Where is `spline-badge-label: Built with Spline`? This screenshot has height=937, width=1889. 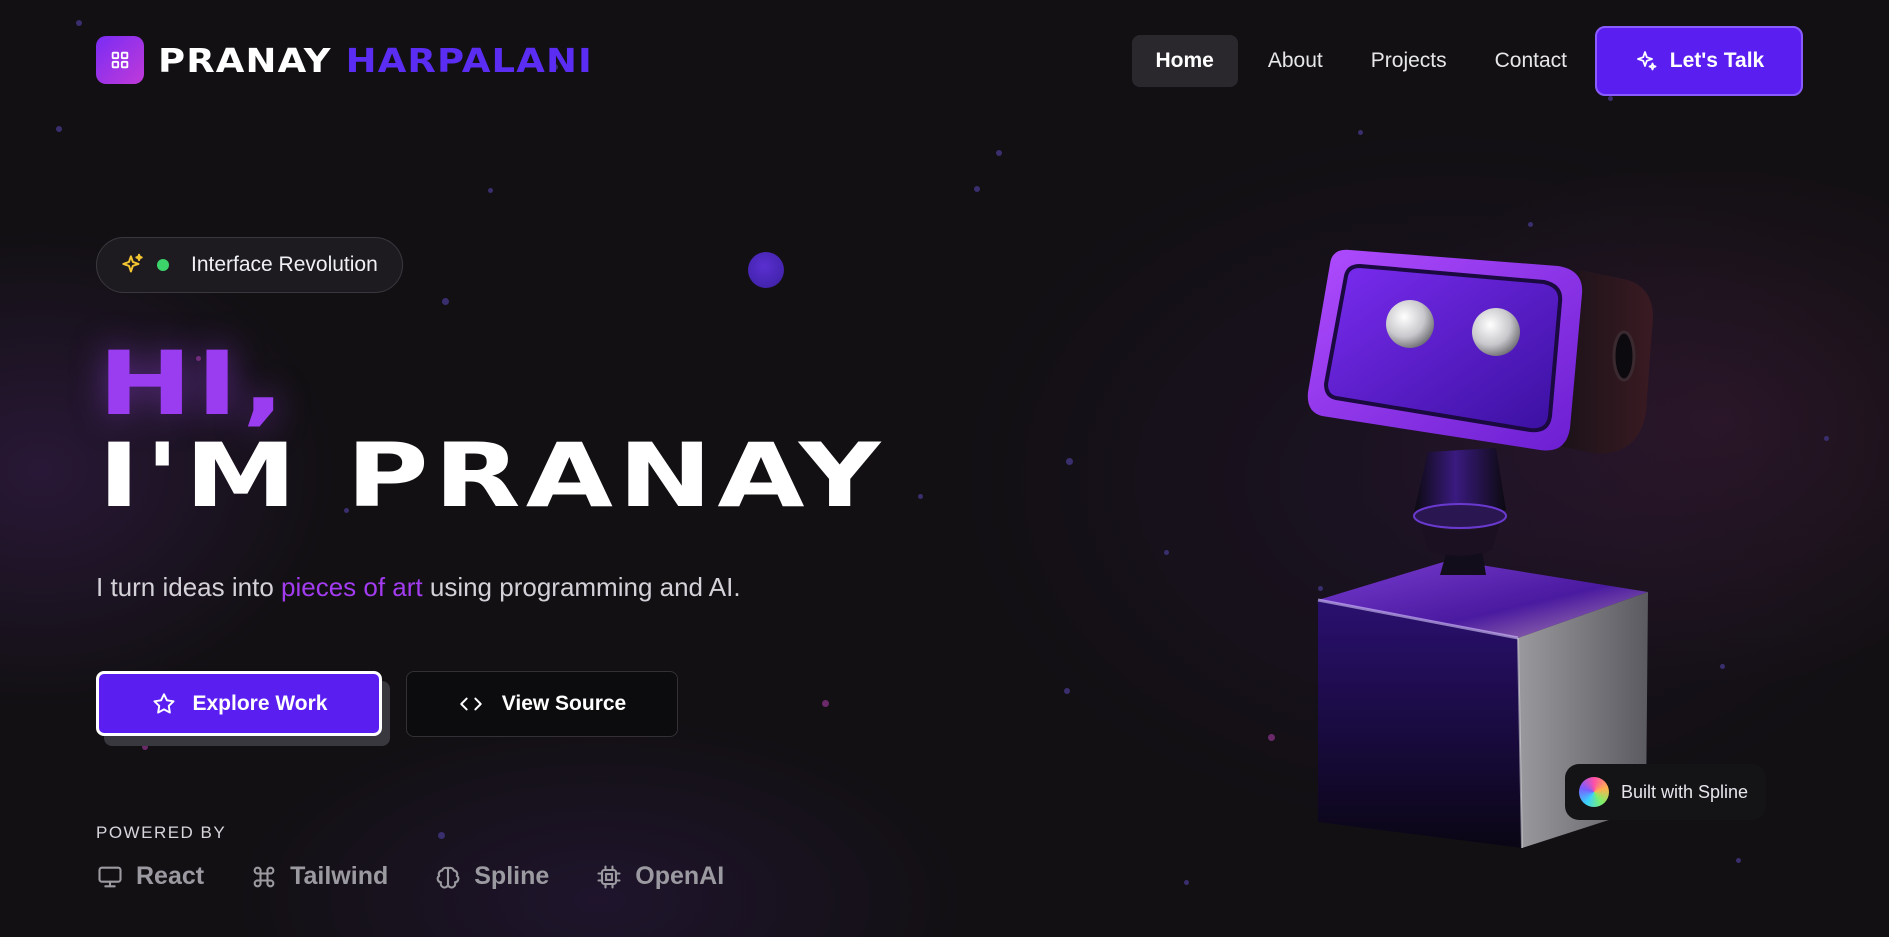 spline-badge-label: Built with Spline is located at coordinates (1685, 791).